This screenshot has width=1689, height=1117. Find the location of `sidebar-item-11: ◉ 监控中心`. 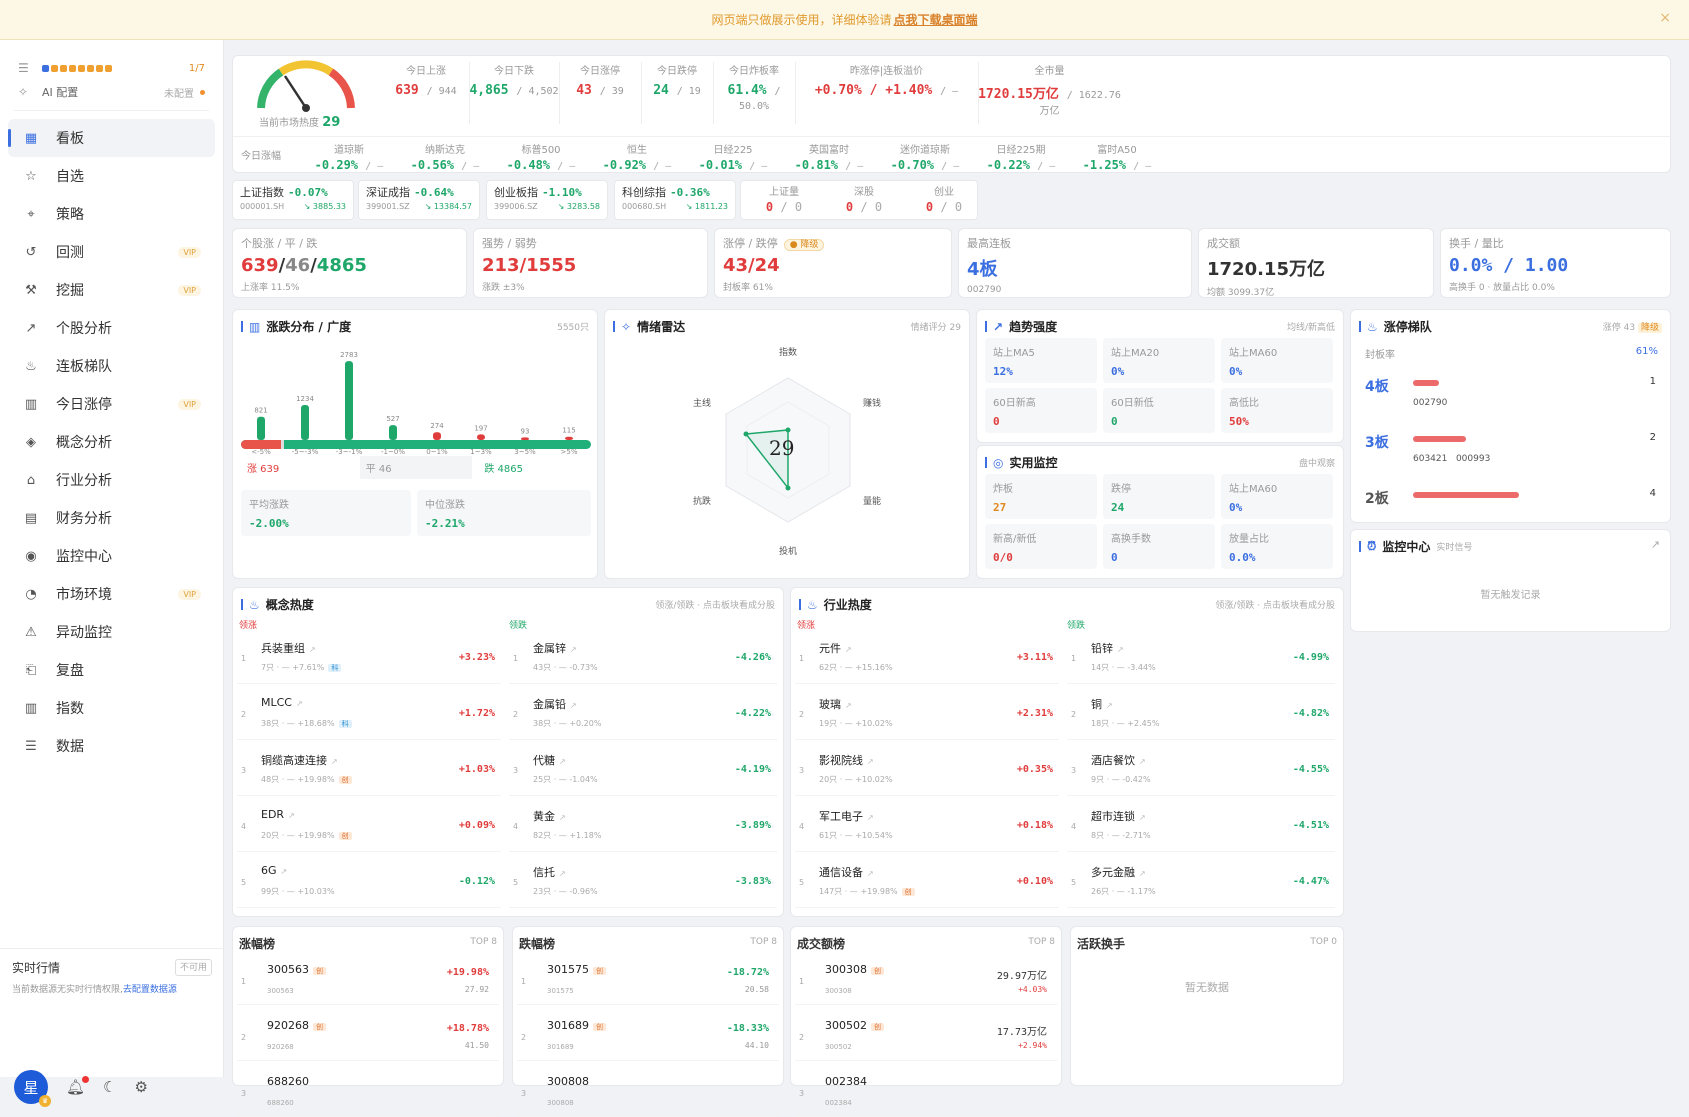

sidebar-item-11: ◉ 监控中心 is located at coordinates (111, 556).